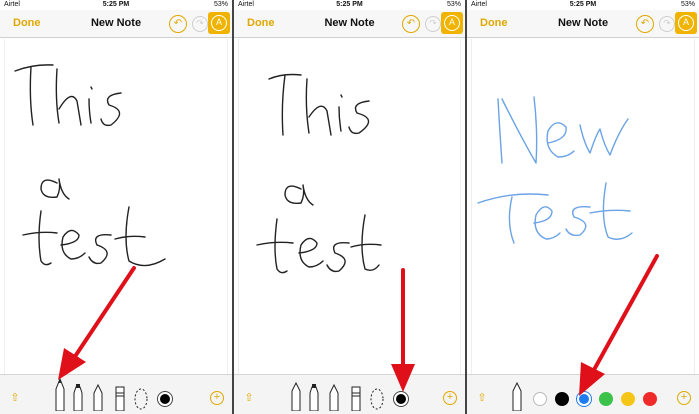  Describe the element at coordinates (319, 173) in the screenshot. I see `handwriting-this-a-test` at that location.